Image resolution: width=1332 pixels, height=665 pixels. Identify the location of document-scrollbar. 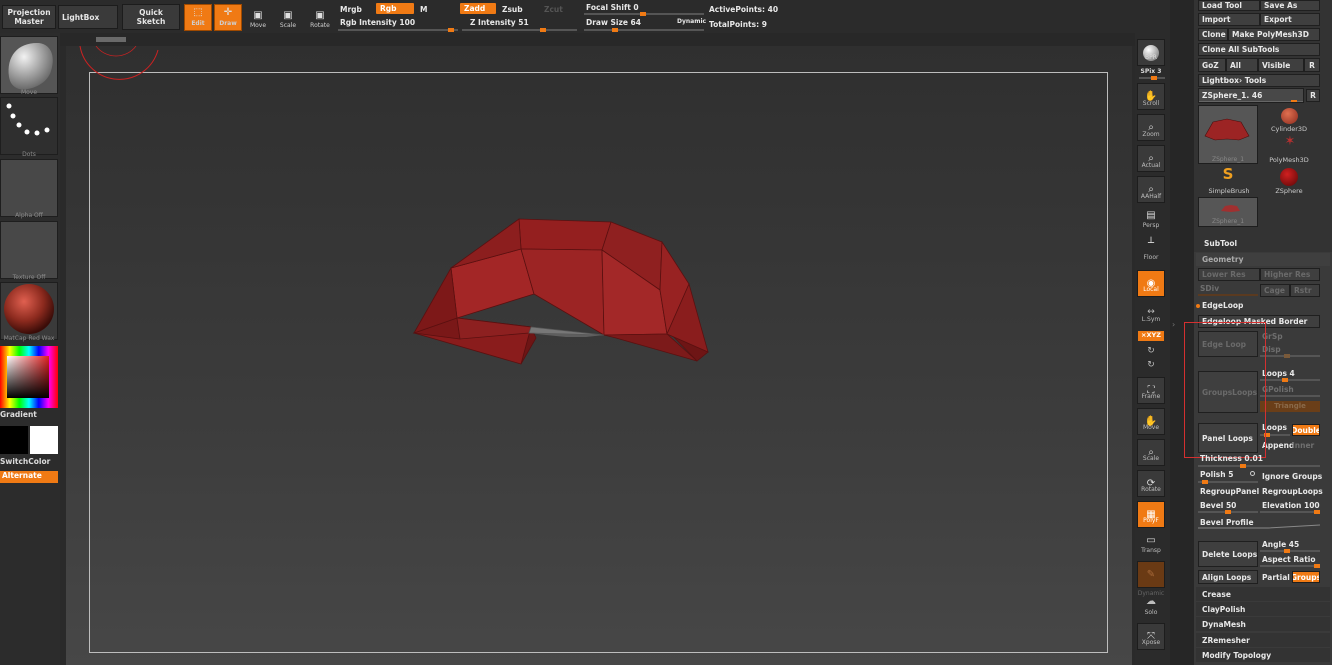
(111, 39).